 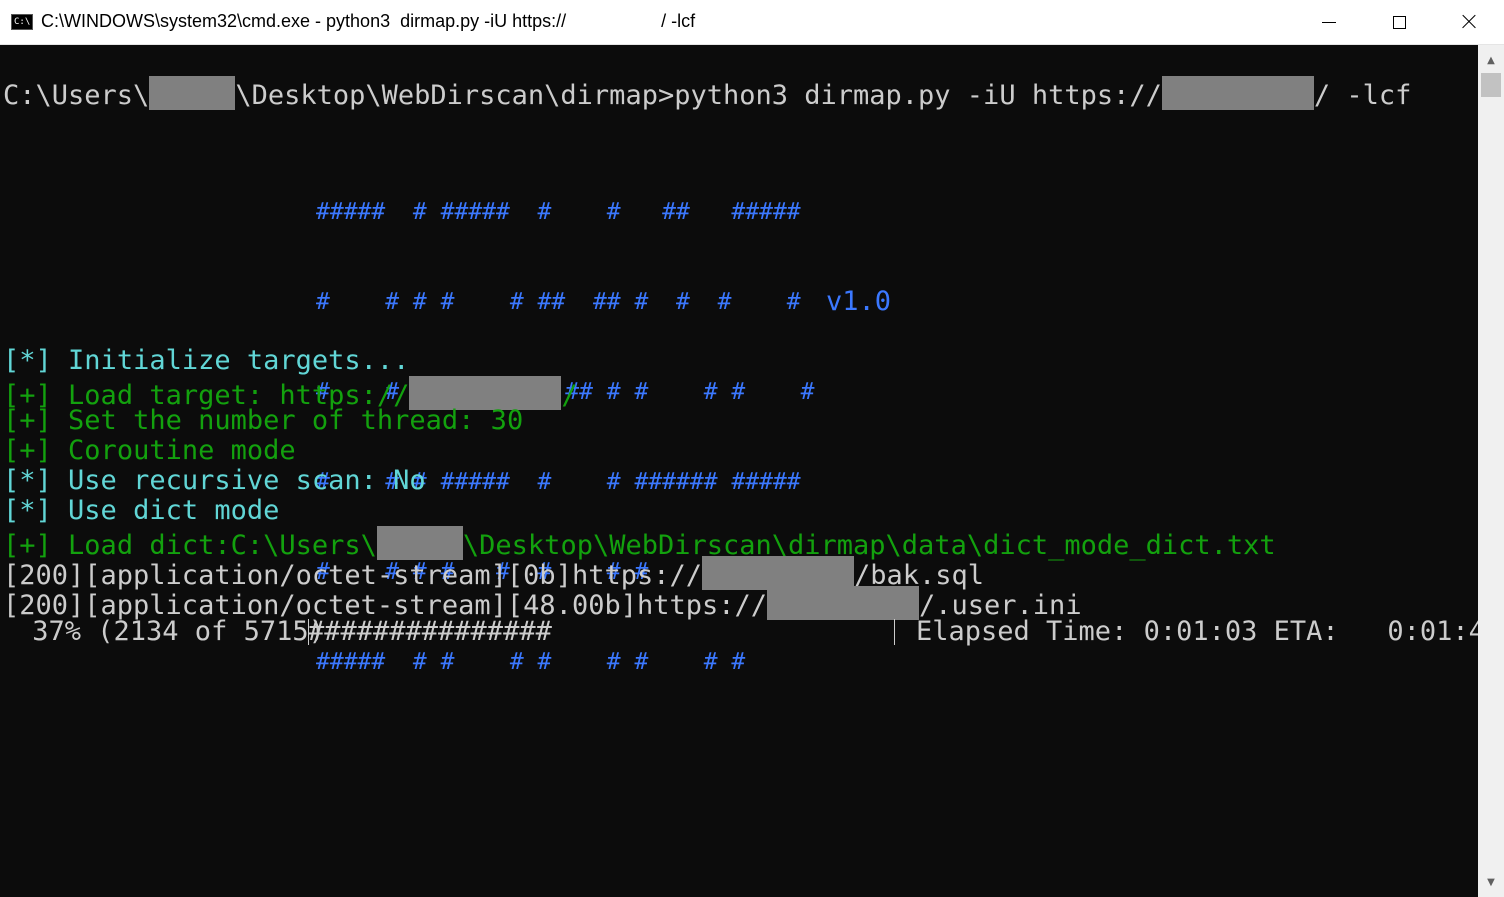 I want to click on log-line: [+] Coroutine mode, so click(x=149, y=451).